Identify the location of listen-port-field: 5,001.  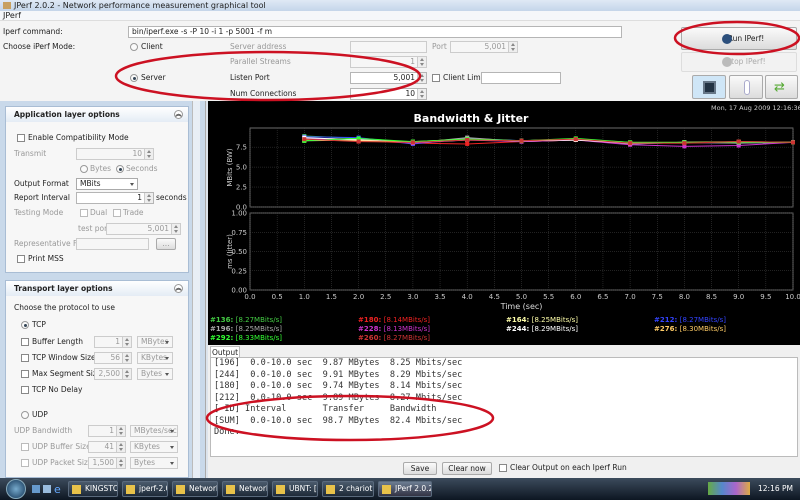
(388, 78).